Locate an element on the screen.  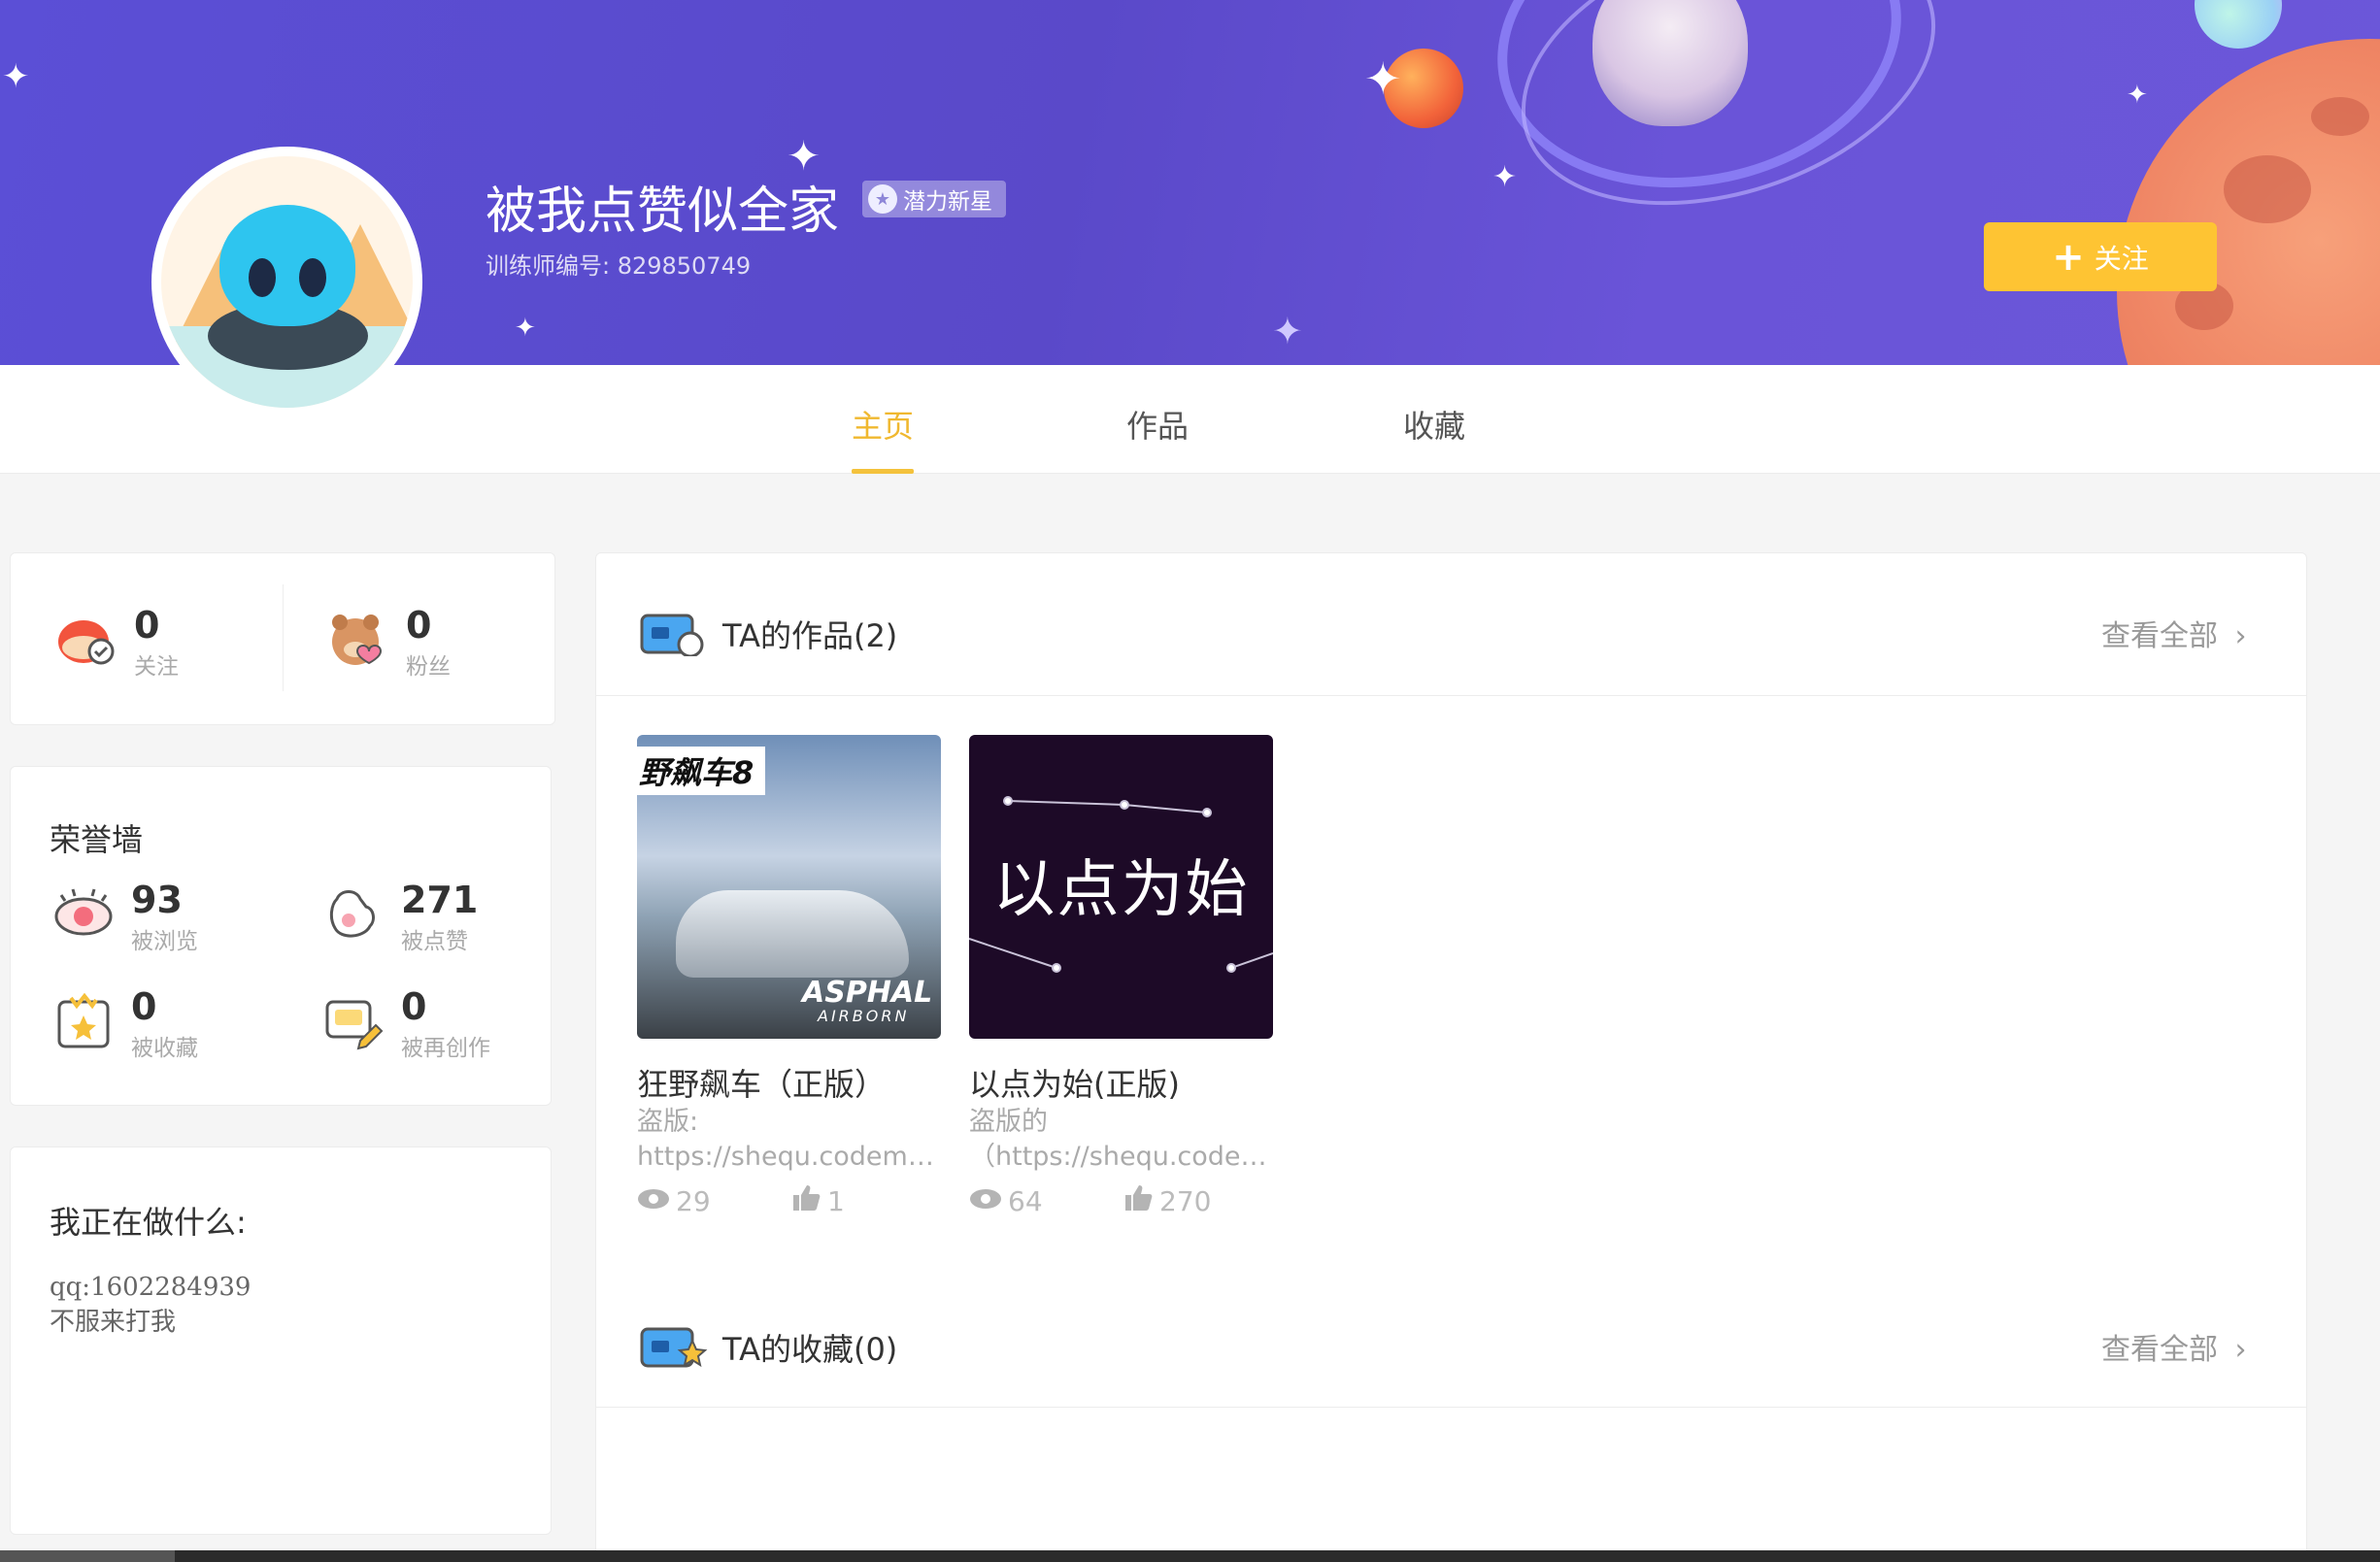
badge-label: 潜力新星 is located at coordinates (947, 202).